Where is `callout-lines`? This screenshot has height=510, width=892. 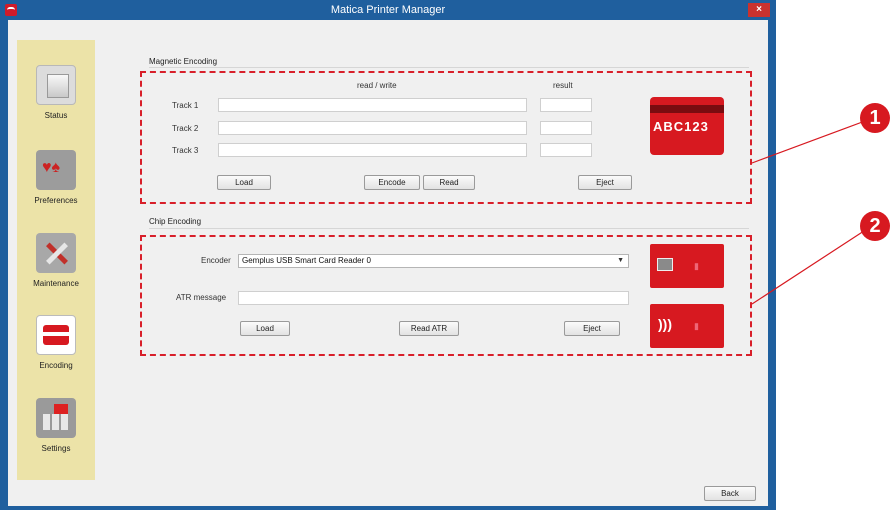 callout-lines is located at coordinates (809, 212).